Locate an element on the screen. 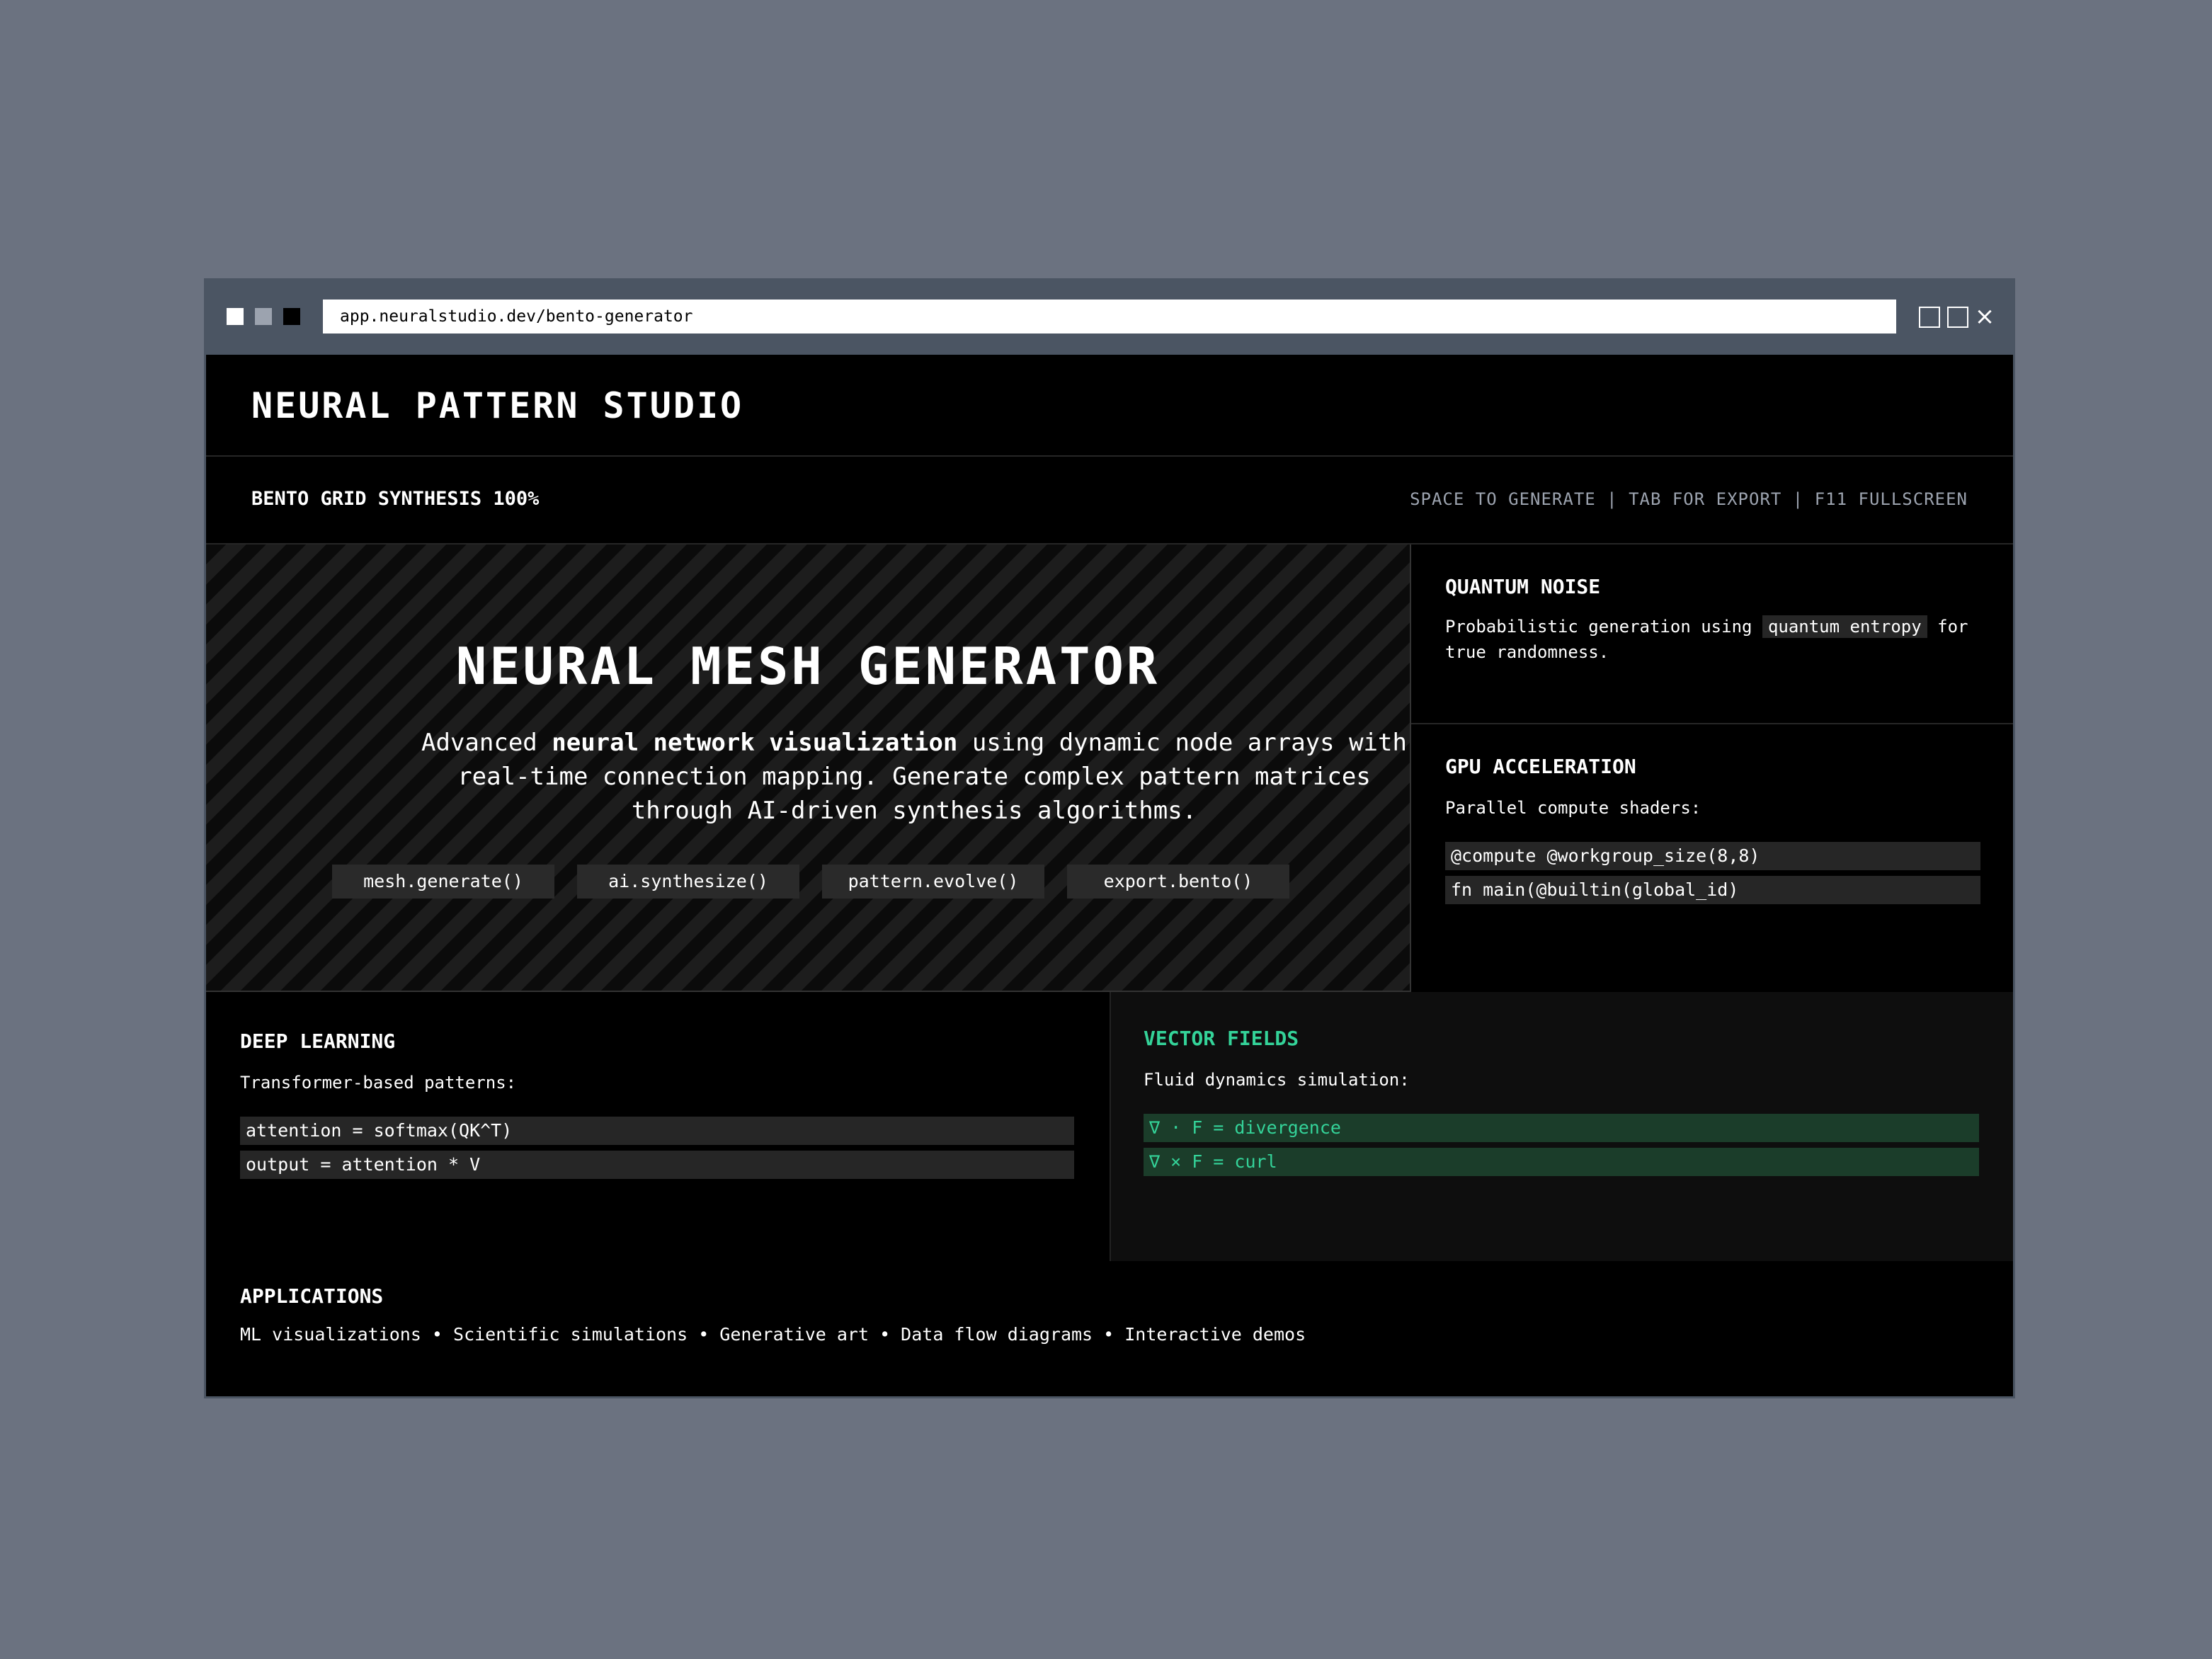 This screenshot has width=2212, height=1659. card-text: Fluid dynamics simulation: is located at coordinates (1277, 1080).